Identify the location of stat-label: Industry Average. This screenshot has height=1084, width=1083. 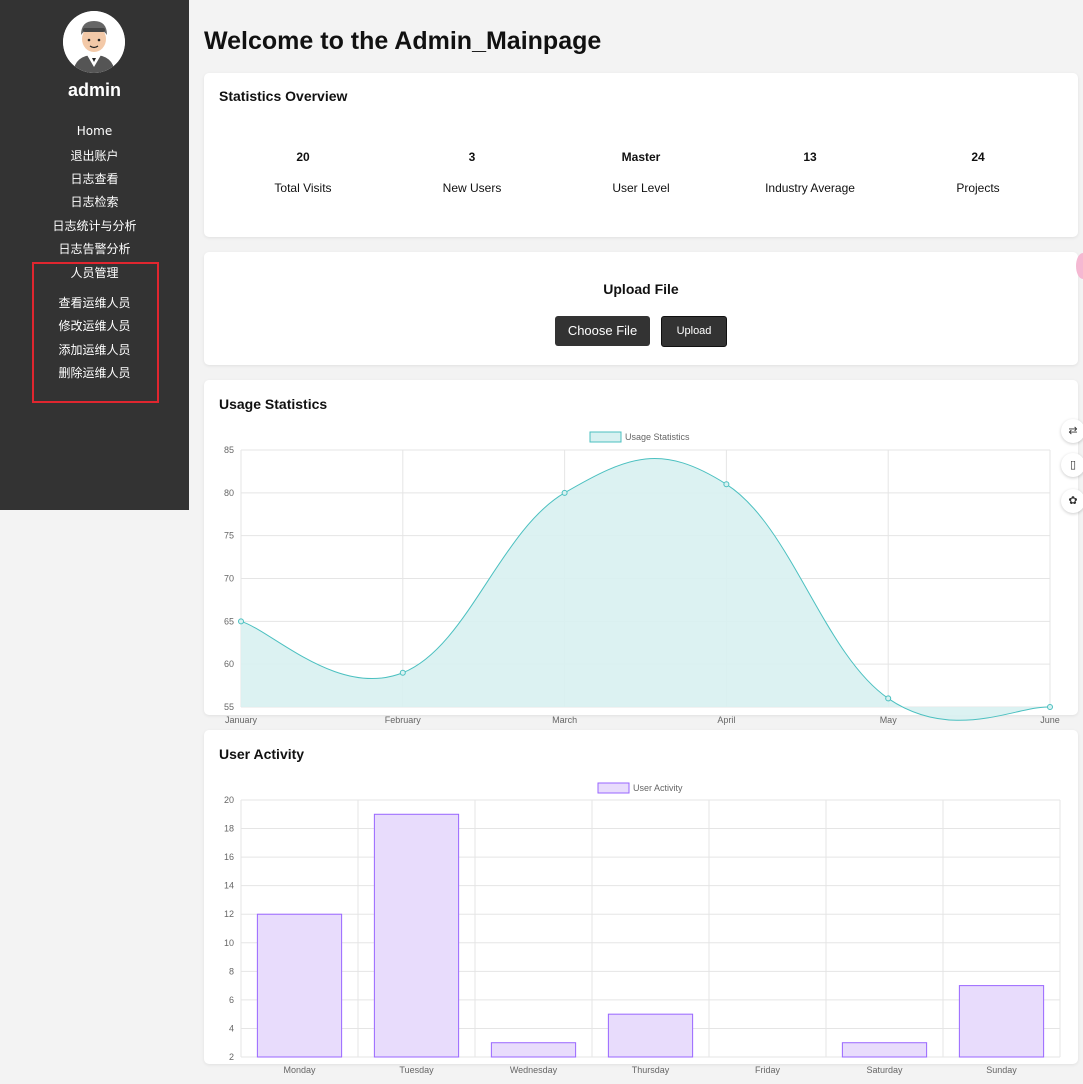
(810, 188).